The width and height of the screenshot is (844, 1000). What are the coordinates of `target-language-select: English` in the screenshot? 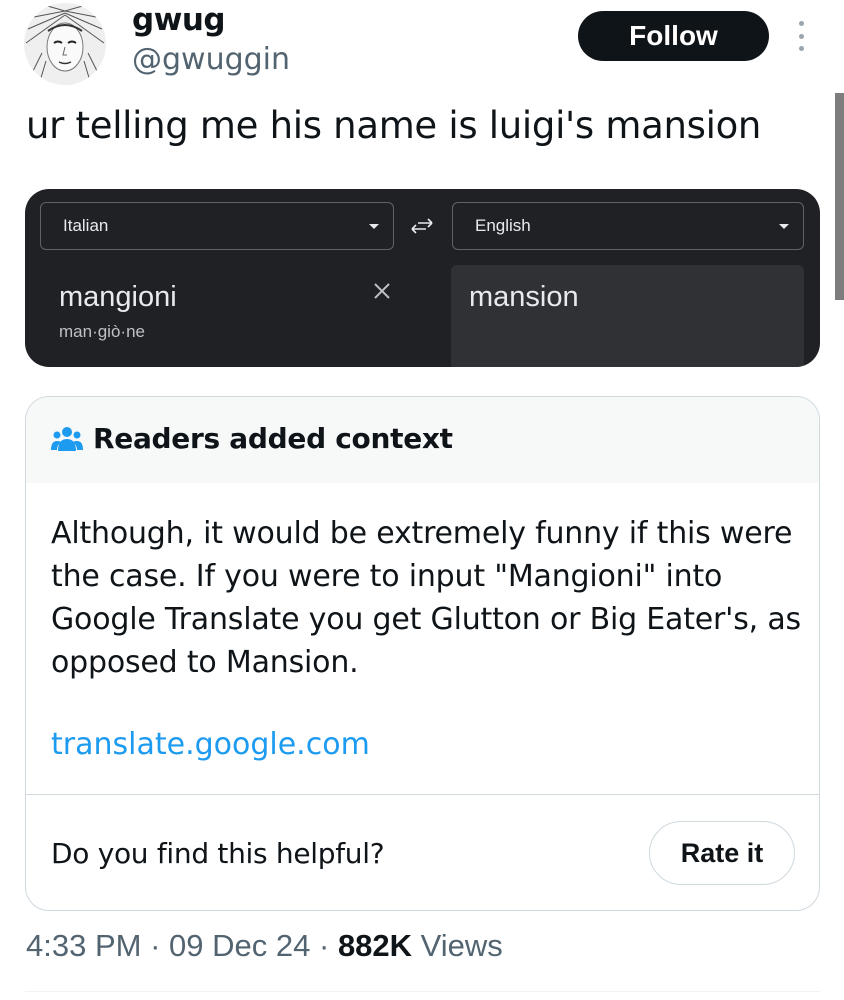 It's located at (628, 226).